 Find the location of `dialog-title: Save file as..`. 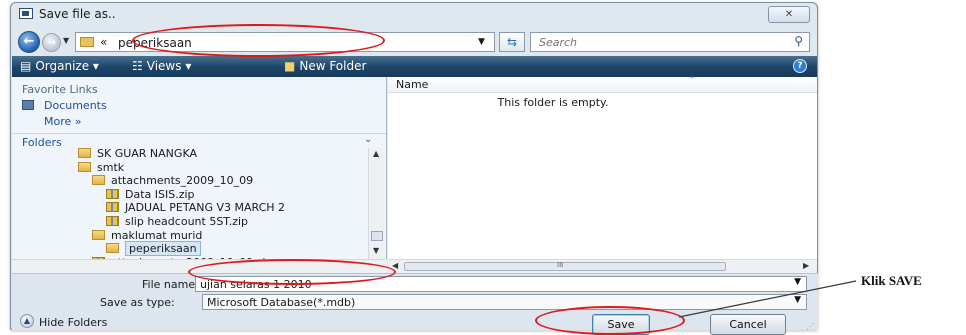

dialog-title: Save file as.. is located at coordinates (77, 14).